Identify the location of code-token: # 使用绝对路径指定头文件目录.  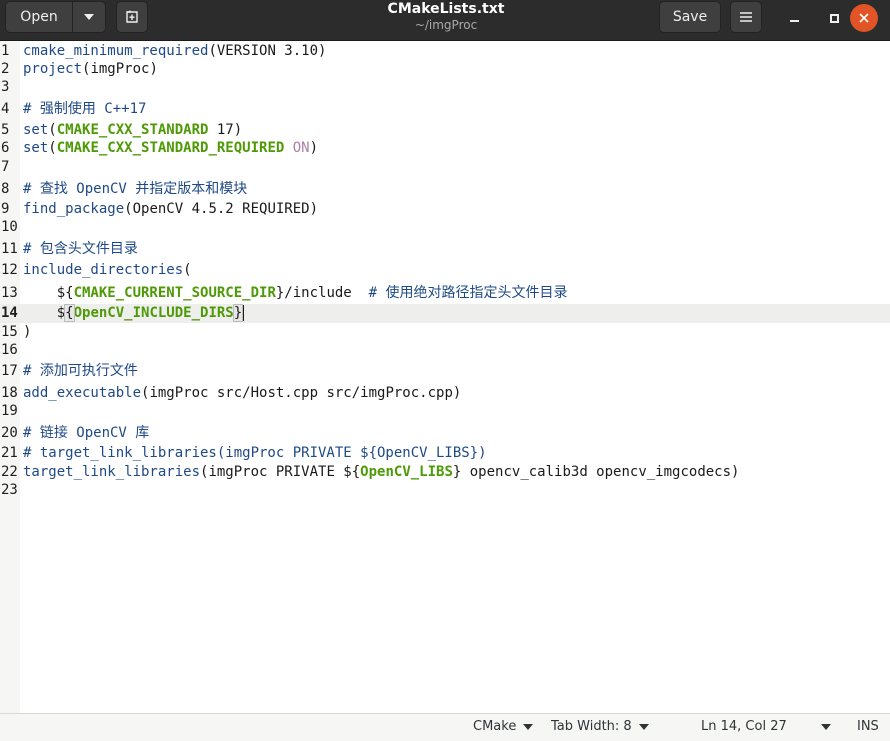
(468, 293).